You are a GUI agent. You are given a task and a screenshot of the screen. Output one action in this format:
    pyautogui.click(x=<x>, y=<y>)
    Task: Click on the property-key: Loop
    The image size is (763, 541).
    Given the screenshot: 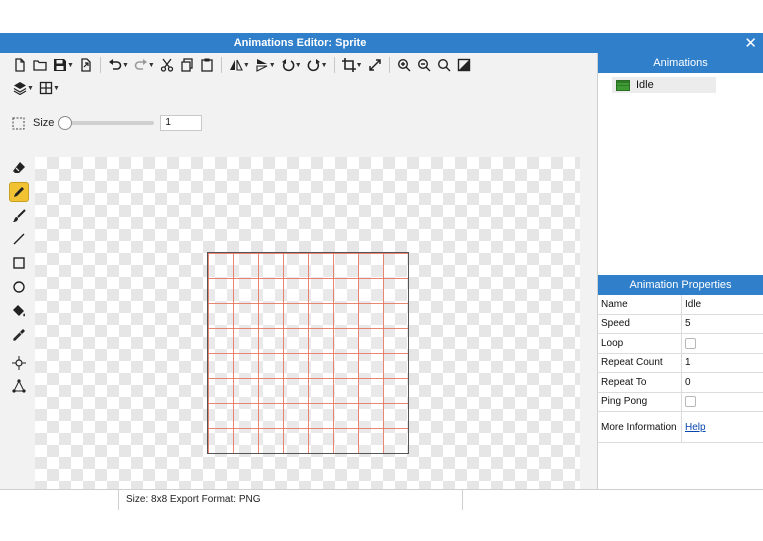 What is the action you would take?
    pyautogui.click(x=640, y=343)
    